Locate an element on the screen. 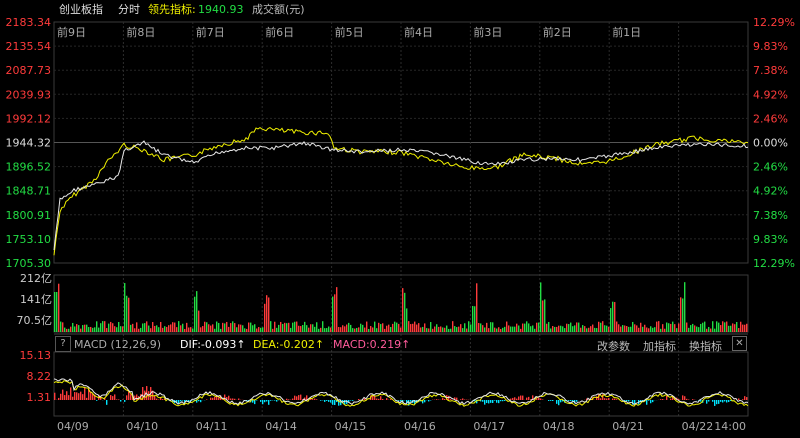 Image resolution: width=800 pixels, height=438 pixels. price-tick-label: 1992.12 is located at coordinates (29, 118).